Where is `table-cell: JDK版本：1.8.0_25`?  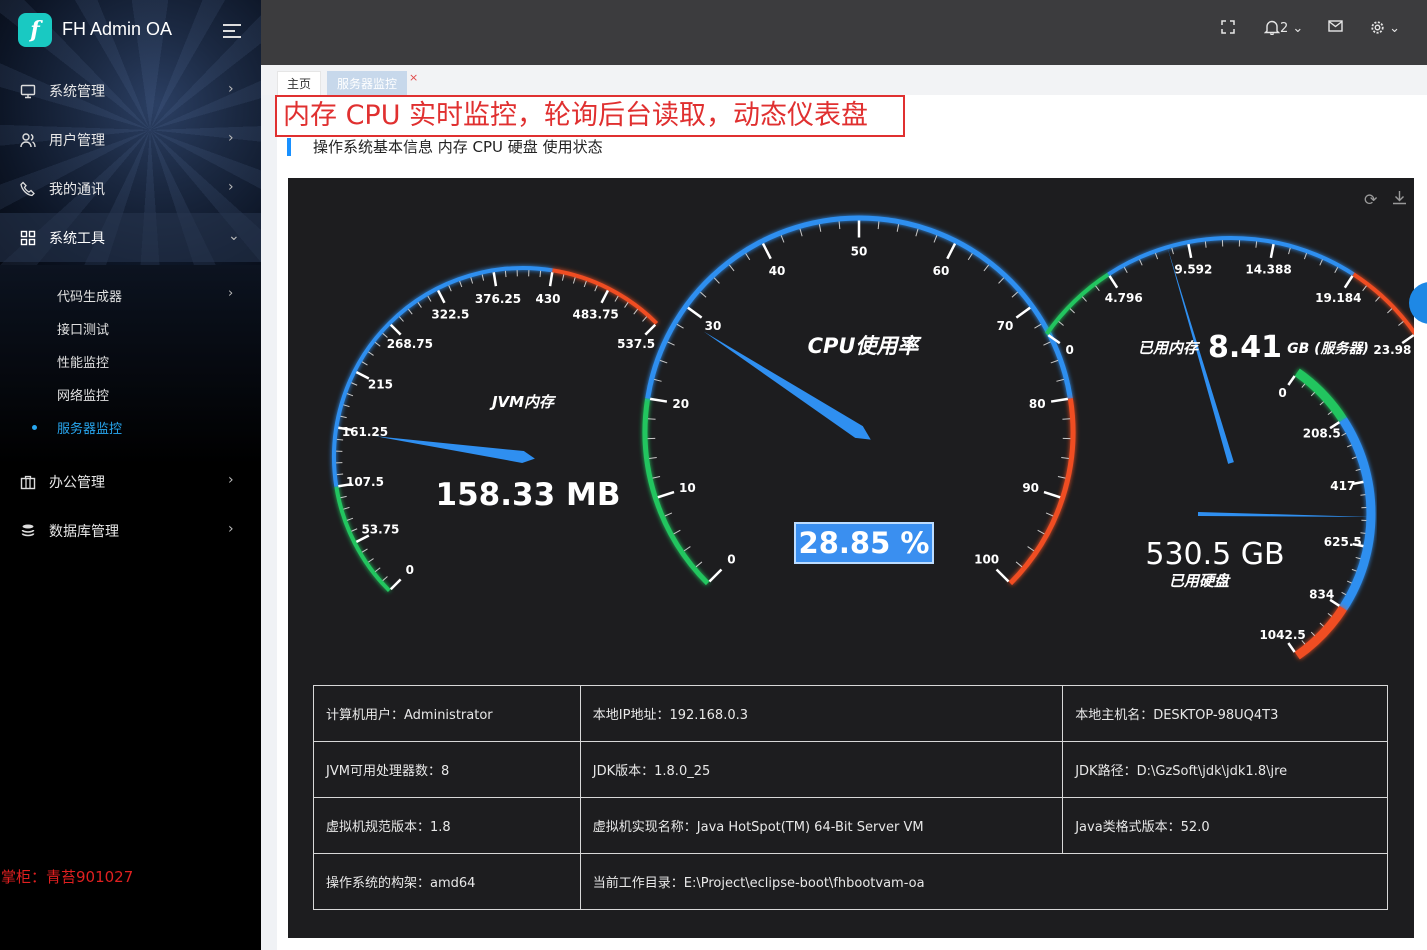 table-cell: JDK版本：1.8.0_25 is located at coordinates (821, 769).